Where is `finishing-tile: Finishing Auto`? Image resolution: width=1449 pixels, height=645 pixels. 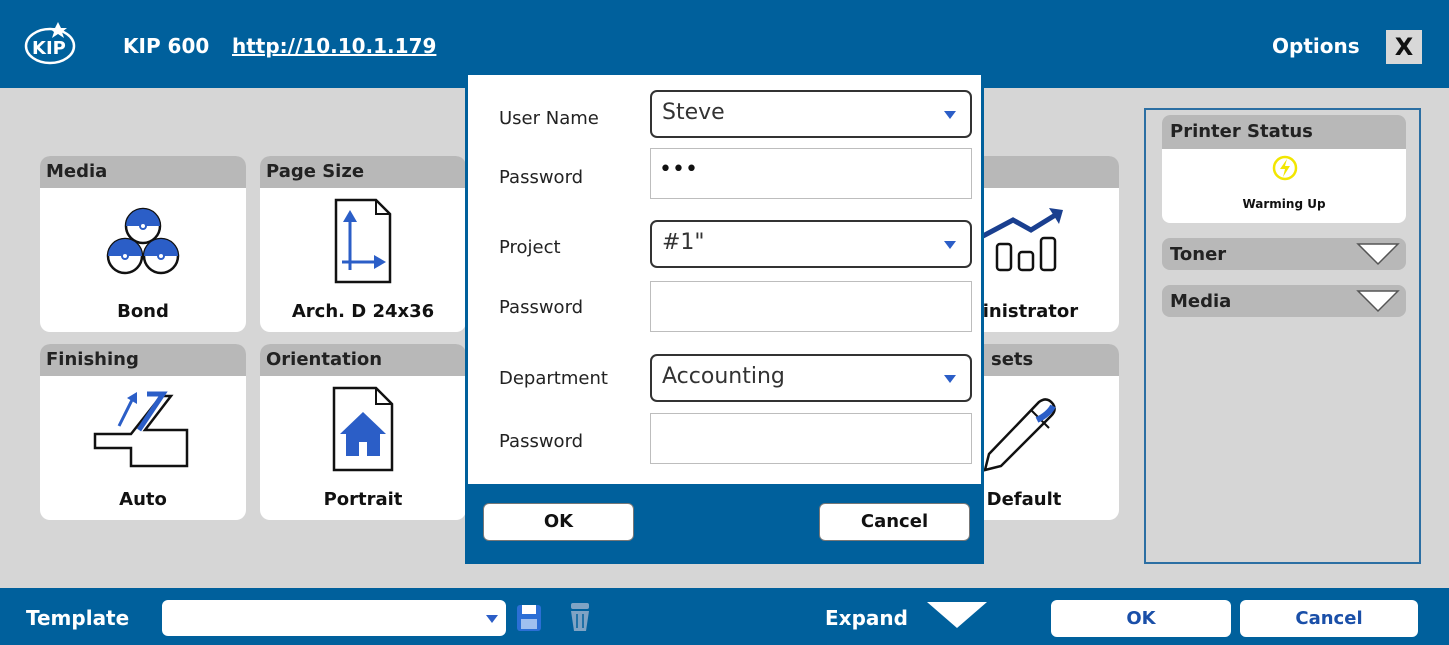
finishing-tile: Finishing Auto is located at coordinates (143, 432).